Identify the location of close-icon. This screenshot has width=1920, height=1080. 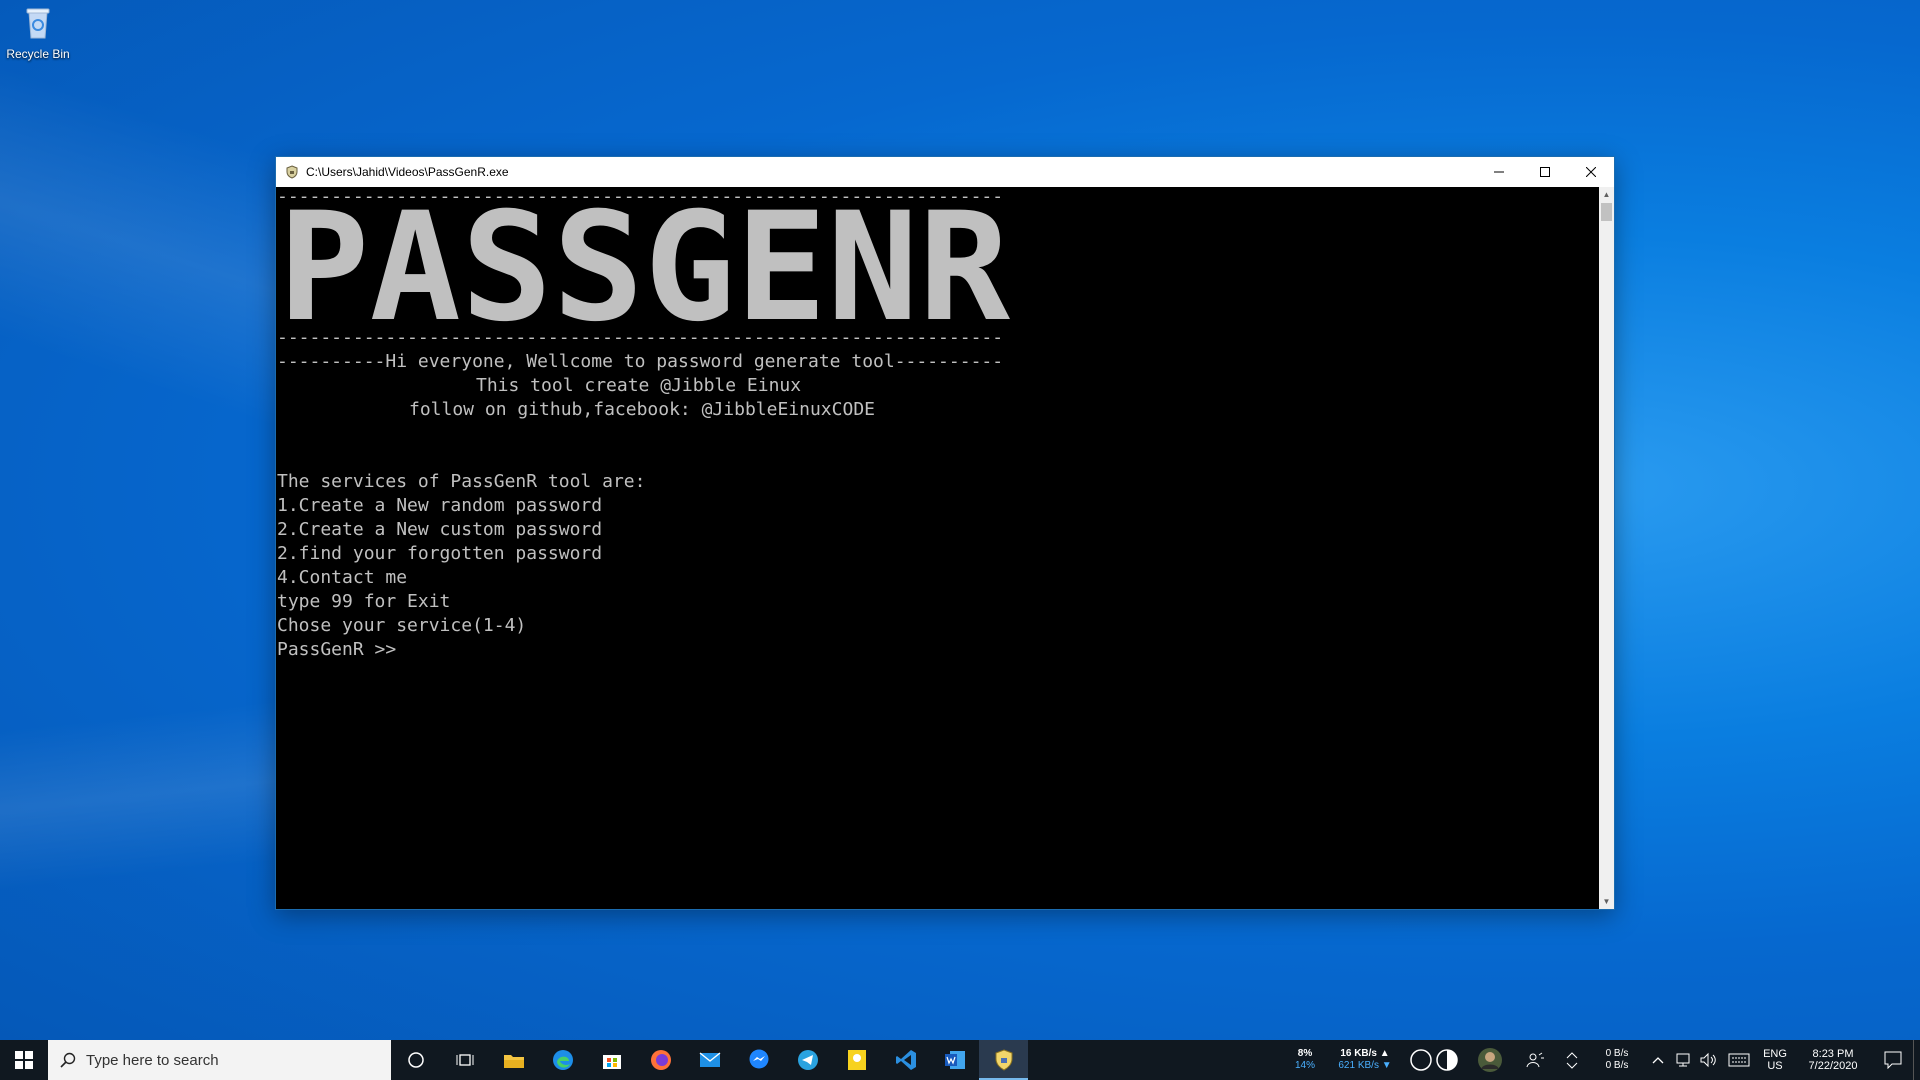
(1591, 172).